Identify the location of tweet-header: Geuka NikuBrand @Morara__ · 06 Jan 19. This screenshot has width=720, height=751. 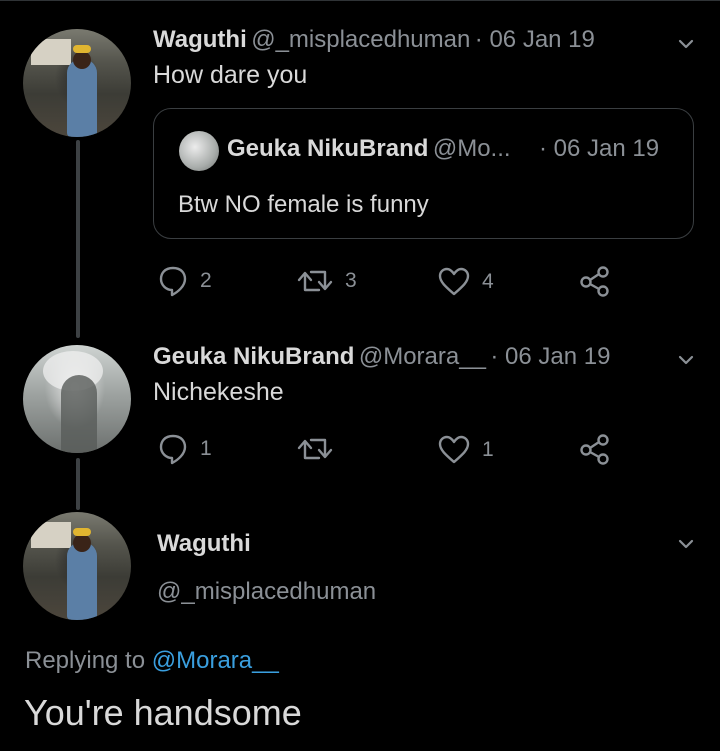
(381, 357).